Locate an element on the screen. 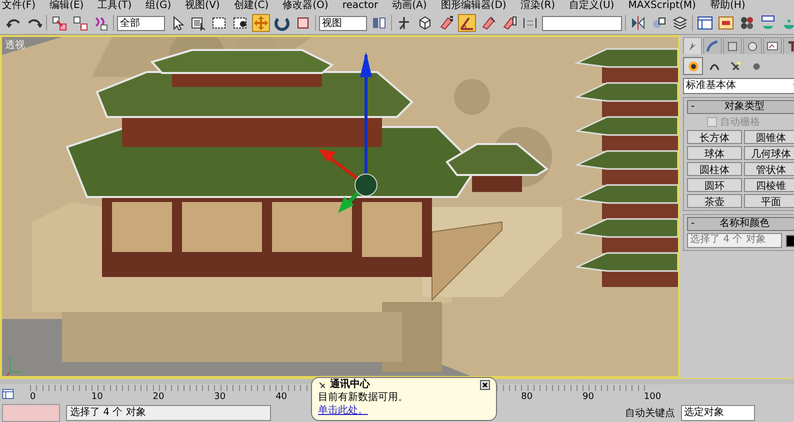  object-type-button: 几何球体 is located at coordinates (769, 153).